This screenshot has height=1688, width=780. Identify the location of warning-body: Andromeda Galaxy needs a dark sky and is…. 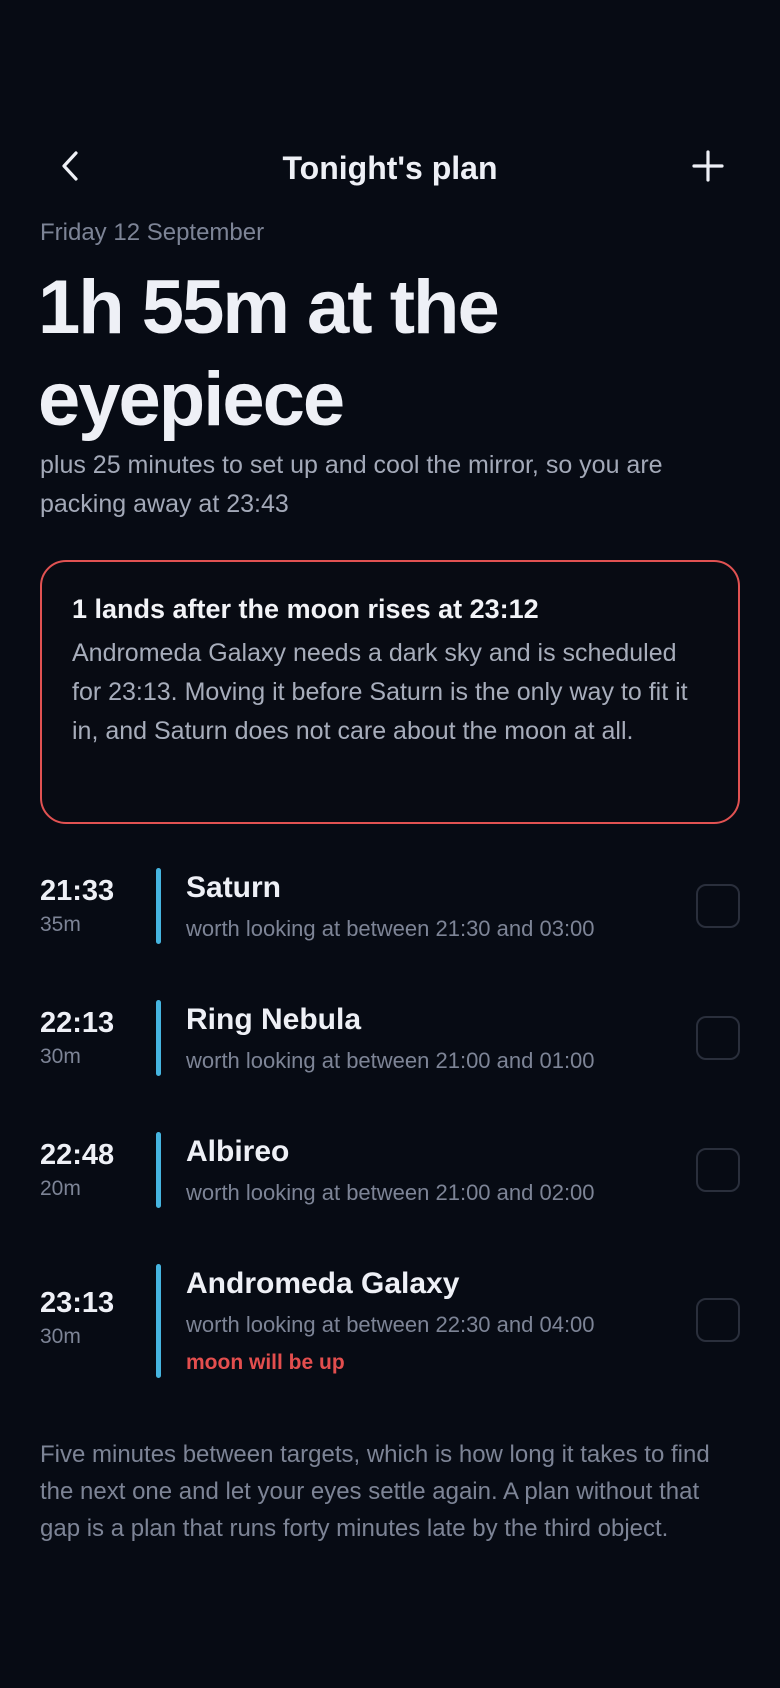
(380, 692).